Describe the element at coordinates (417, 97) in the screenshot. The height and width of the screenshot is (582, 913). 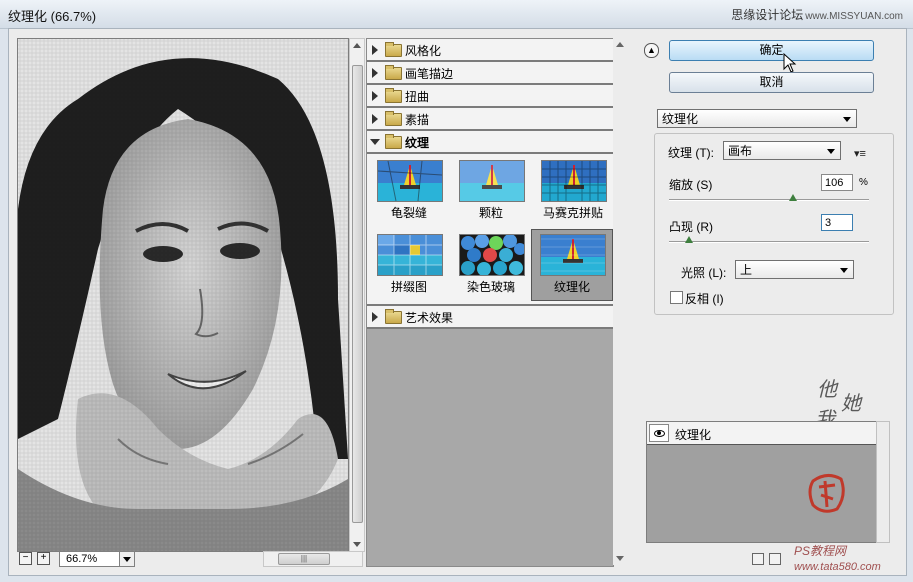
I see `tree-category-label: 扭曲` at that location.